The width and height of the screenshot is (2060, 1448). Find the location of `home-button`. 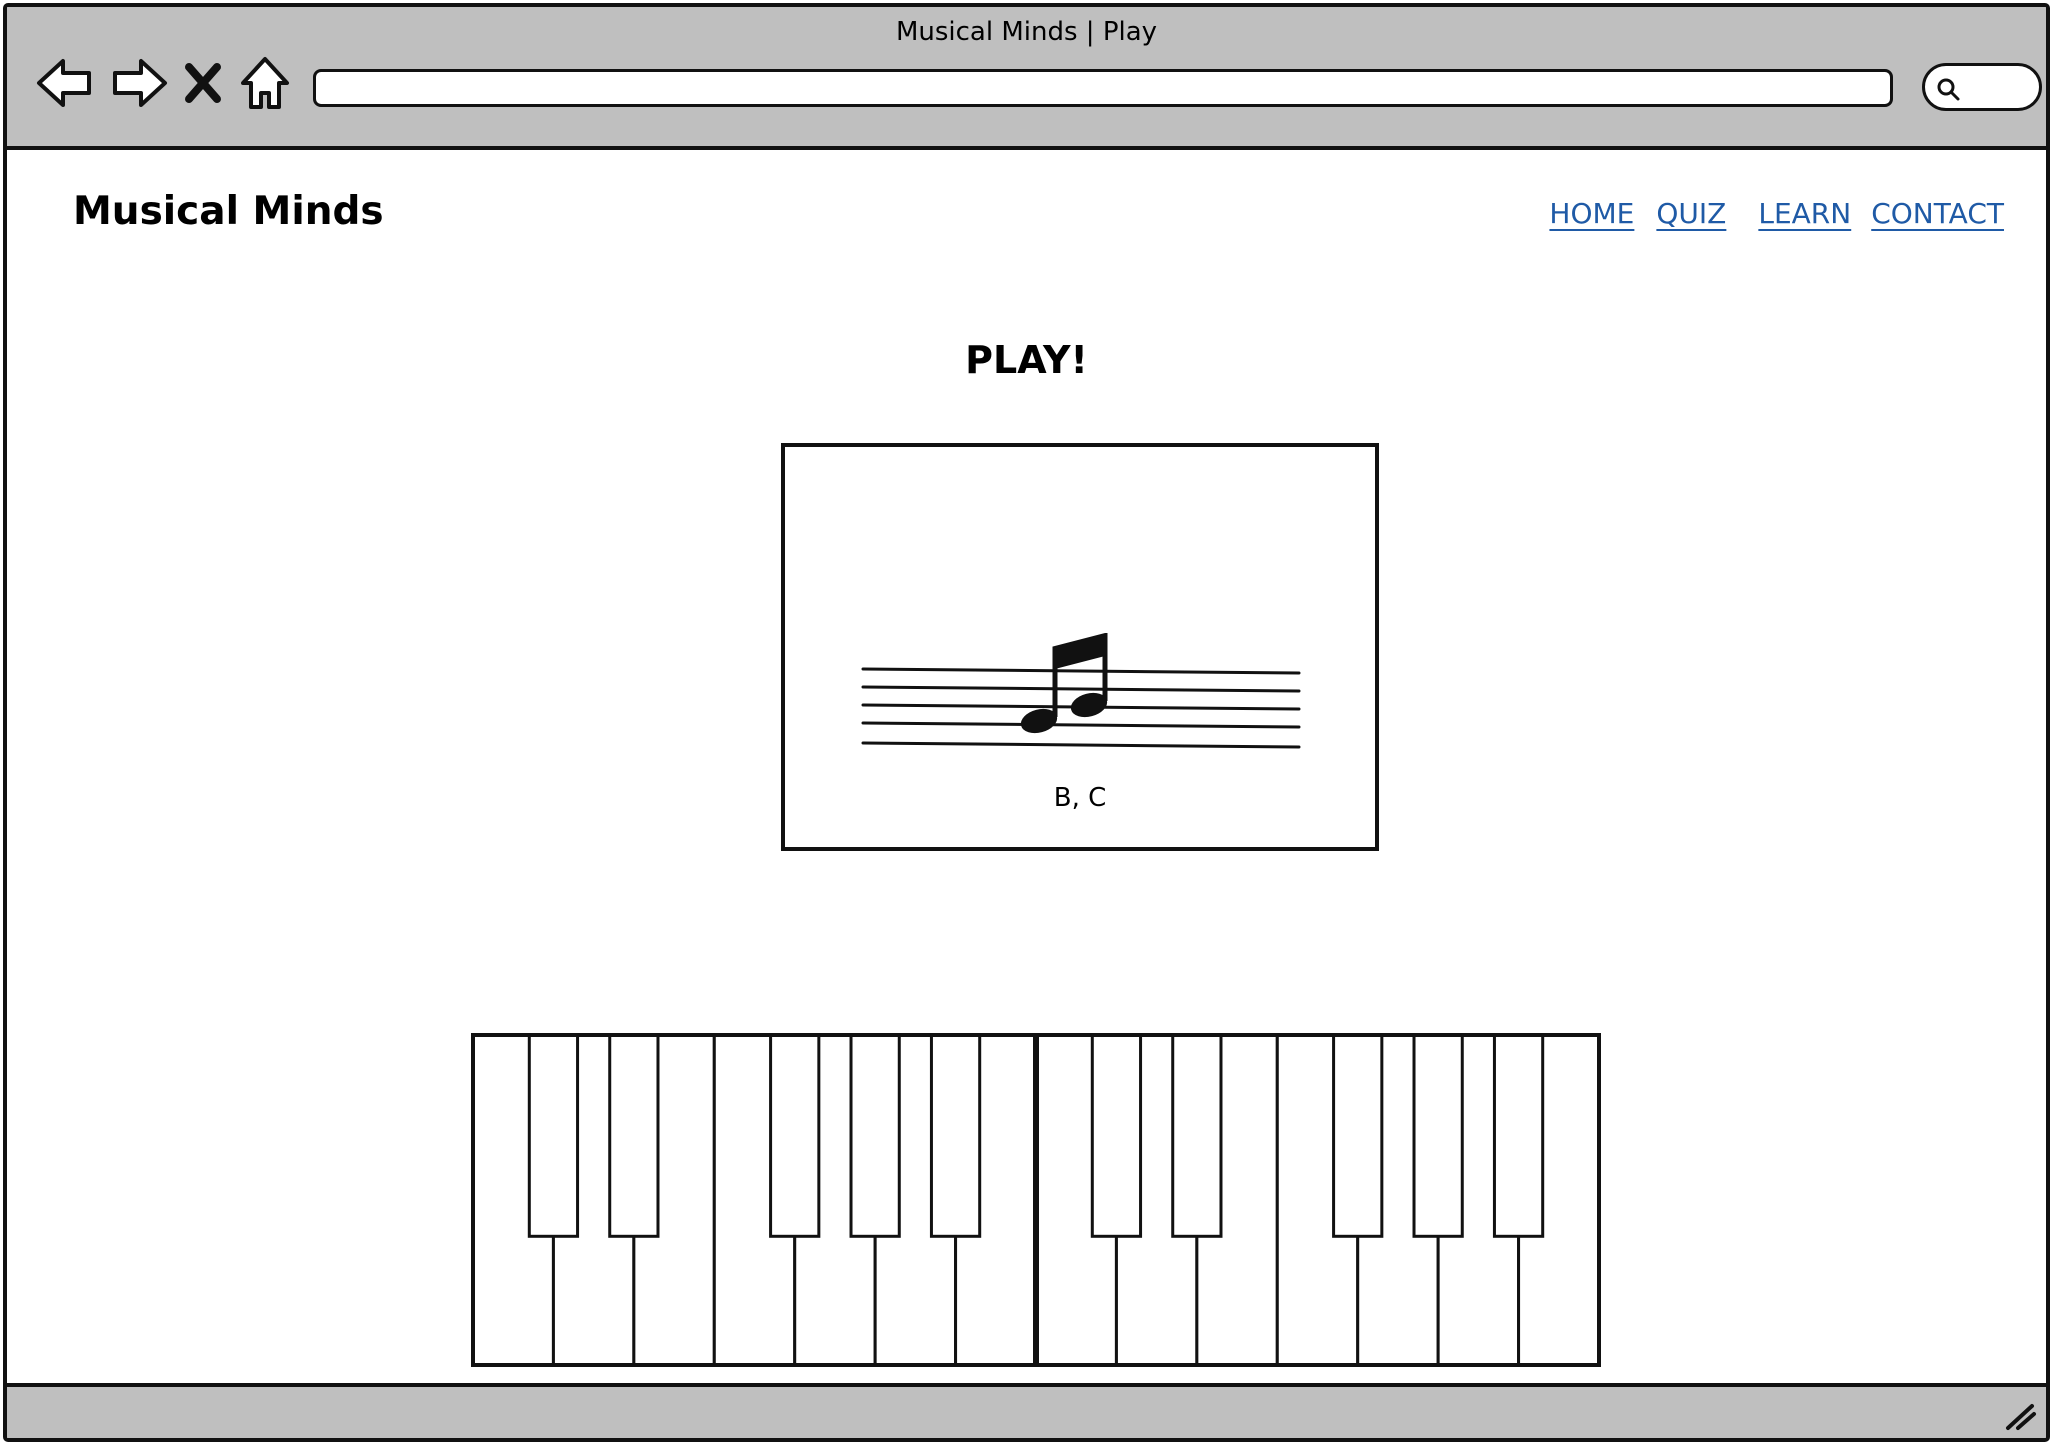

home-button is located at coordinates (265, 83).